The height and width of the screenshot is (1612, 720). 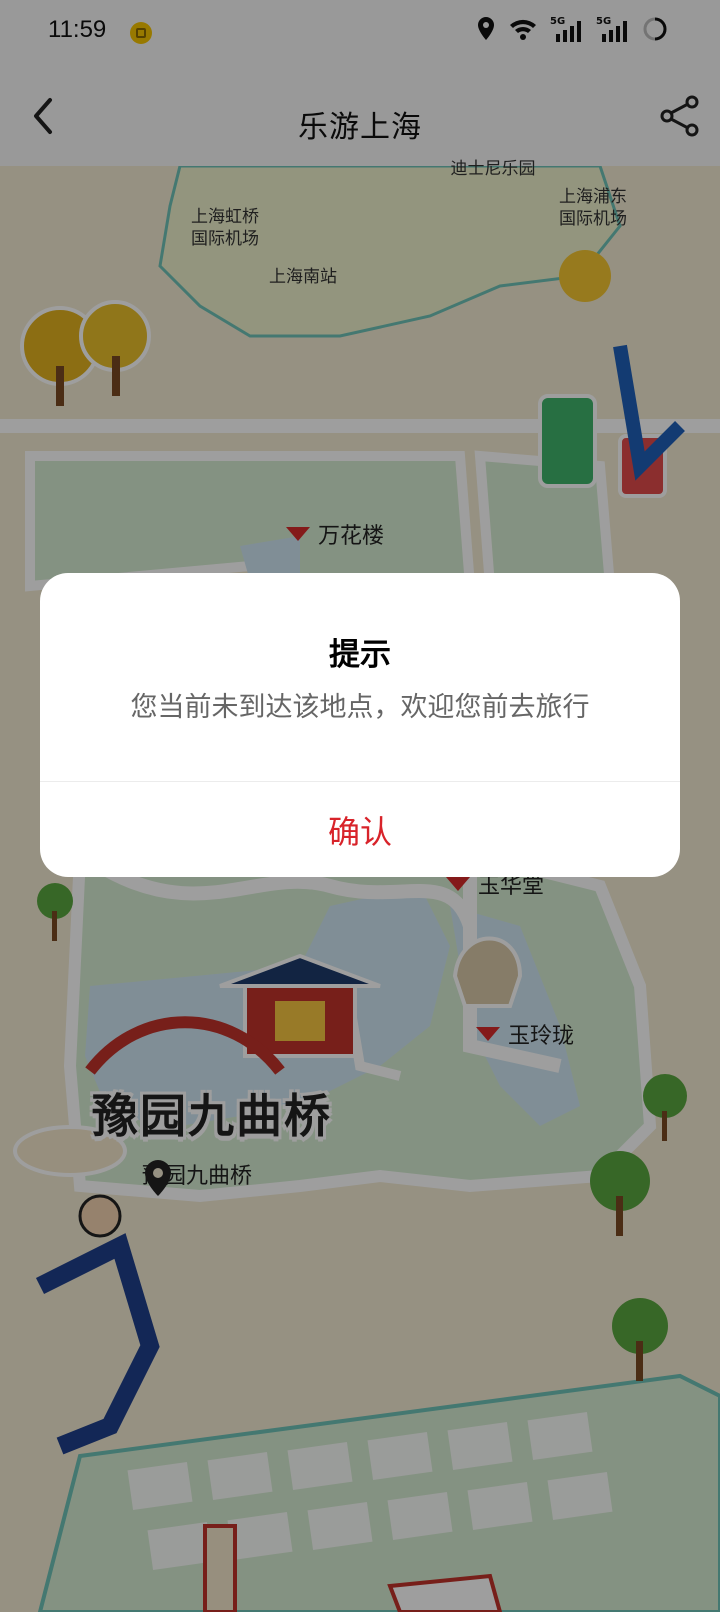 I want to click on confirm-button: 确认, so click(x=360, y=829).